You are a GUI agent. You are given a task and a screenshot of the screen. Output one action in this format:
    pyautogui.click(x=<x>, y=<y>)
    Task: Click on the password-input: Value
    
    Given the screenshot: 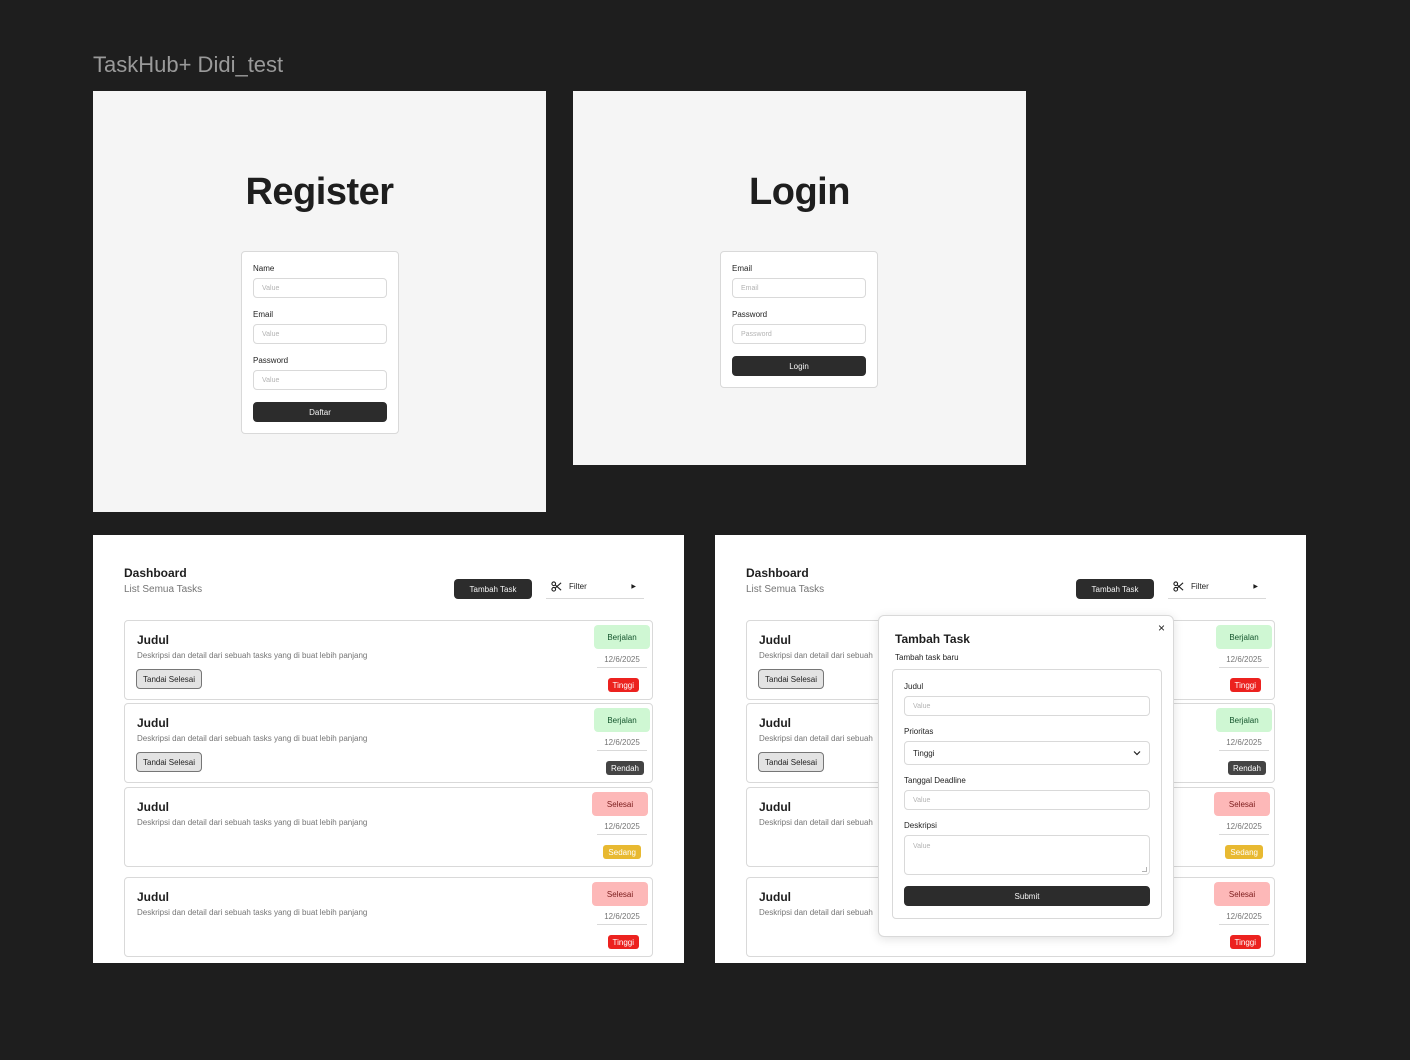 What is the action you would take?
    pyautogui.click(x=320, y=380)
    